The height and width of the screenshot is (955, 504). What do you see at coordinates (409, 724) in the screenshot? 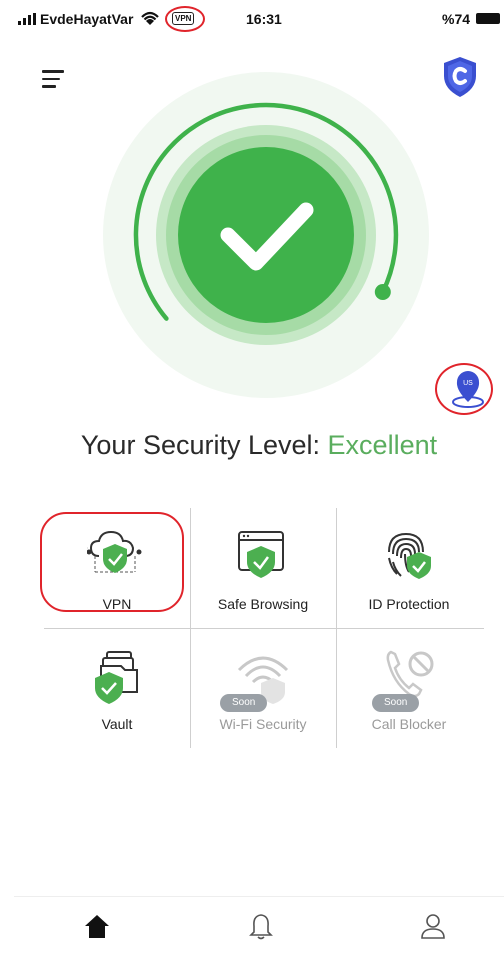
I see `feature-label: Call Blocker` at bounding box center [409, 724].